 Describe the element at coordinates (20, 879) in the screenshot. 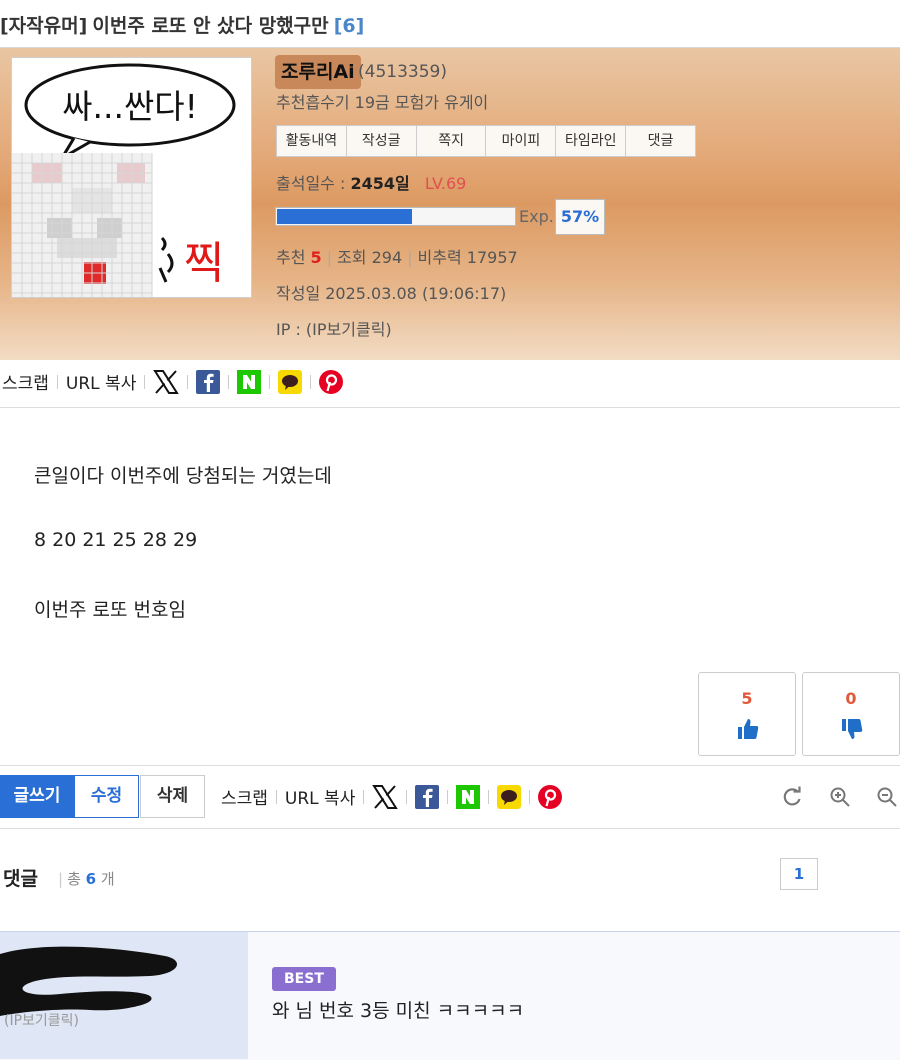

I see `comments-title: 댓글` at that location.